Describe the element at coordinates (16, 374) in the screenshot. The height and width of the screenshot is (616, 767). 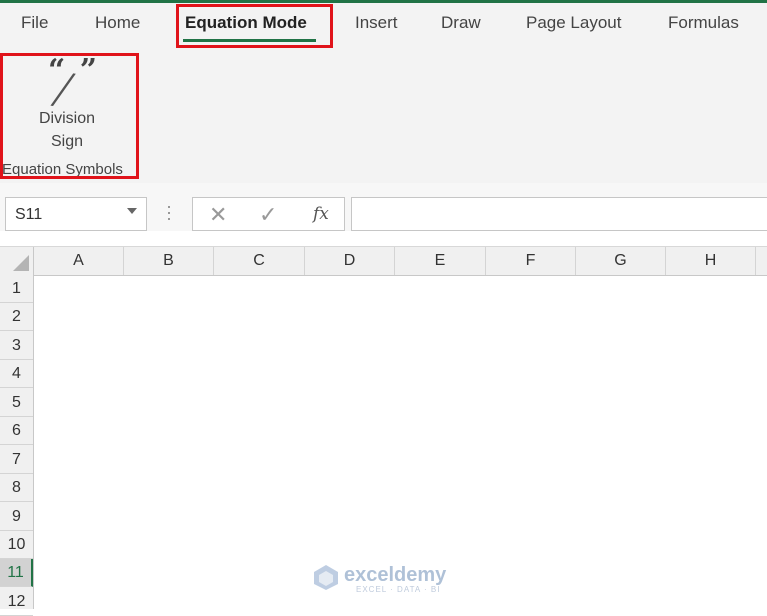
I see `row-header-4: 4` at that location.